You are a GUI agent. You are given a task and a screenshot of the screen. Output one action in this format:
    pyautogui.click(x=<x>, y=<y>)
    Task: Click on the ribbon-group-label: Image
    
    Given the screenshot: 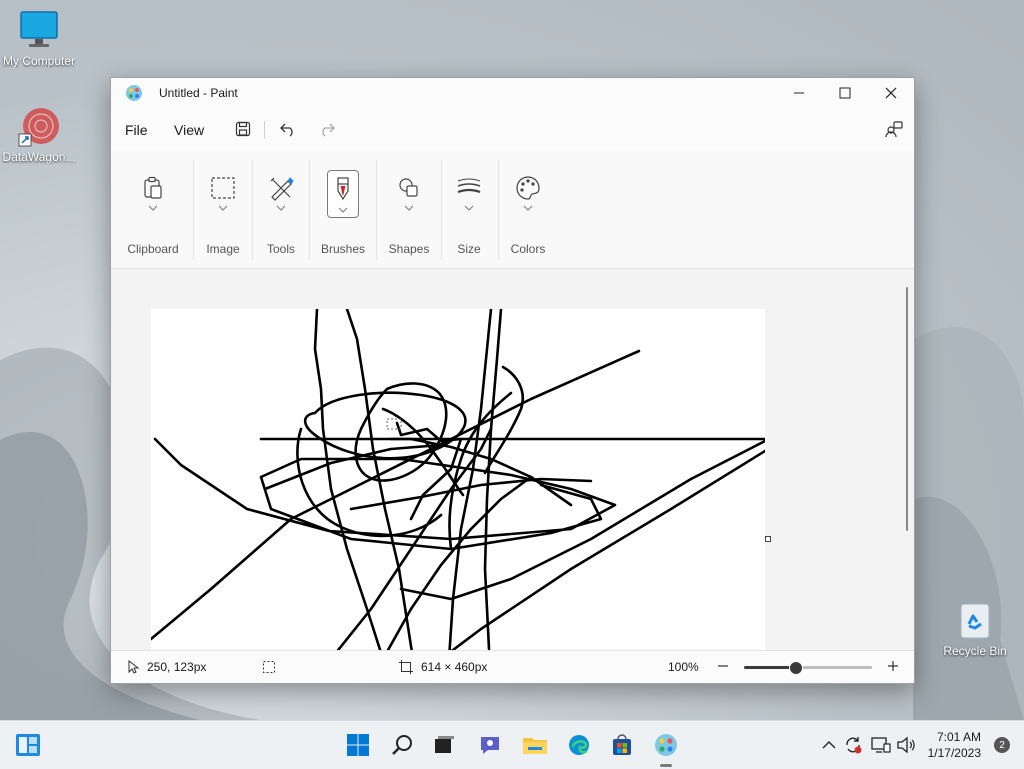 What is the action you would take?
    pyautogui.click(x=223, y=249)
    